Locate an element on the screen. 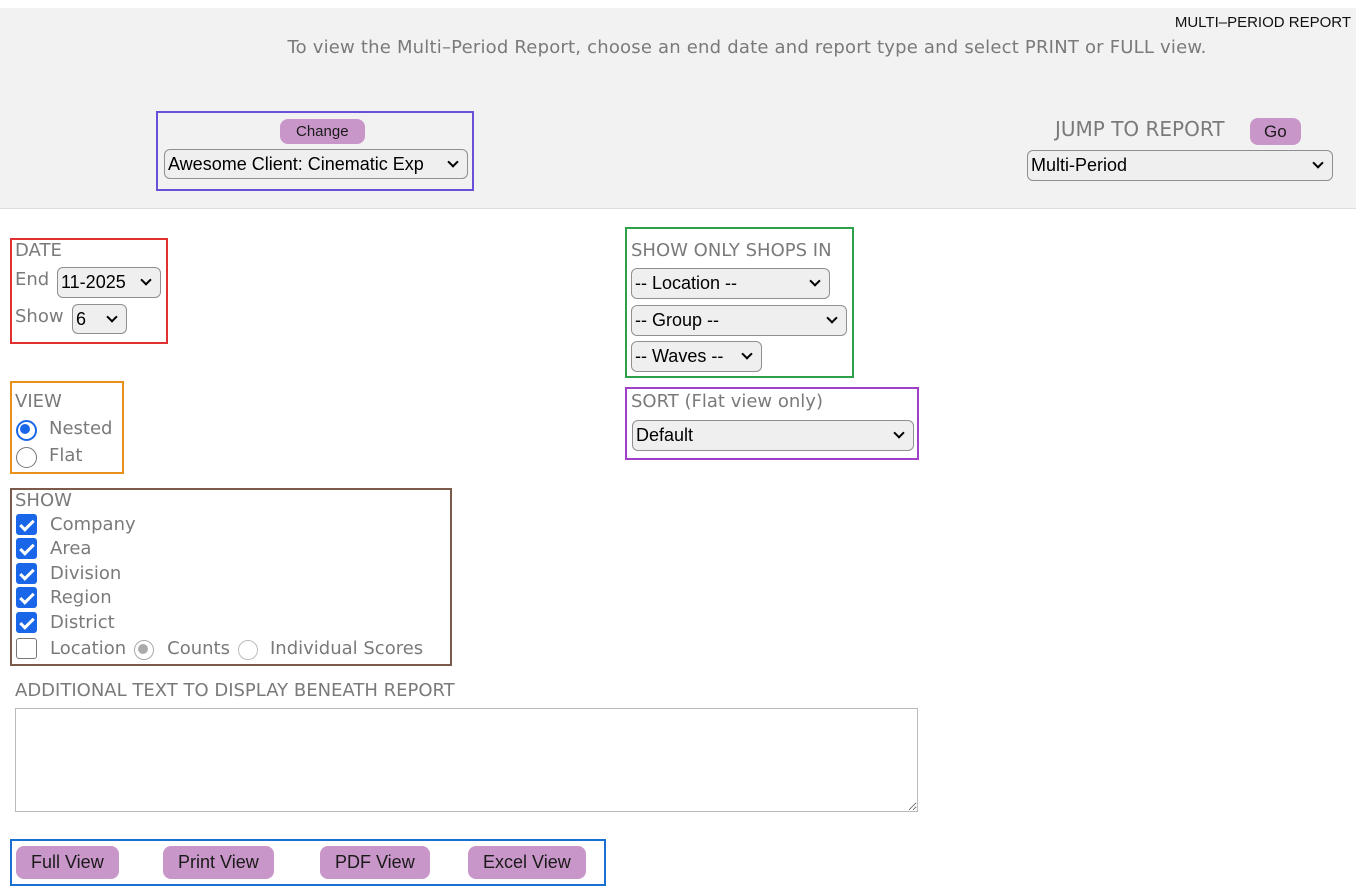 The image size is (1356, 893). region-checkbox is located at coordinates (26, 597).